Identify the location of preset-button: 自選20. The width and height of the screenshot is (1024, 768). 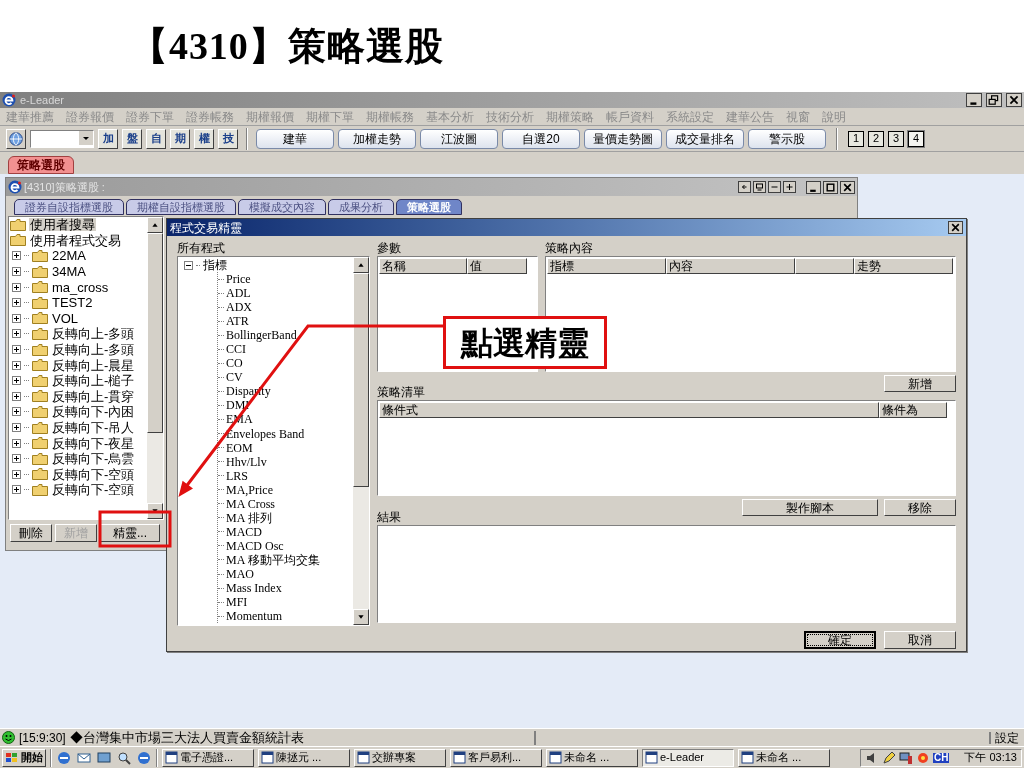
(541, 138).